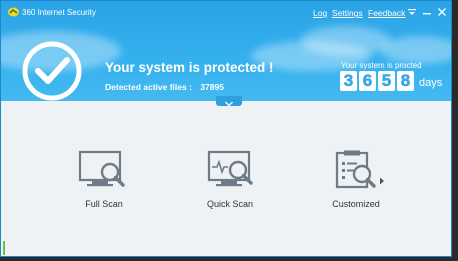 This screenshot has width=458, height=261. What do you see at coordinates (386, 13) in the screenshot?
I see `feedback-link: Feedback` at bounding box center [386, 13].